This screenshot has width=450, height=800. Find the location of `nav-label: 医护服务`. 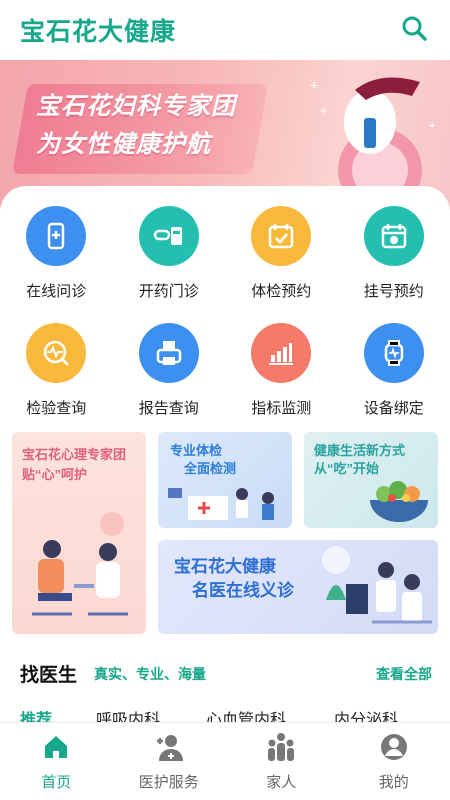

nav-label: 医护服务 is located at coordinates (168, 782).